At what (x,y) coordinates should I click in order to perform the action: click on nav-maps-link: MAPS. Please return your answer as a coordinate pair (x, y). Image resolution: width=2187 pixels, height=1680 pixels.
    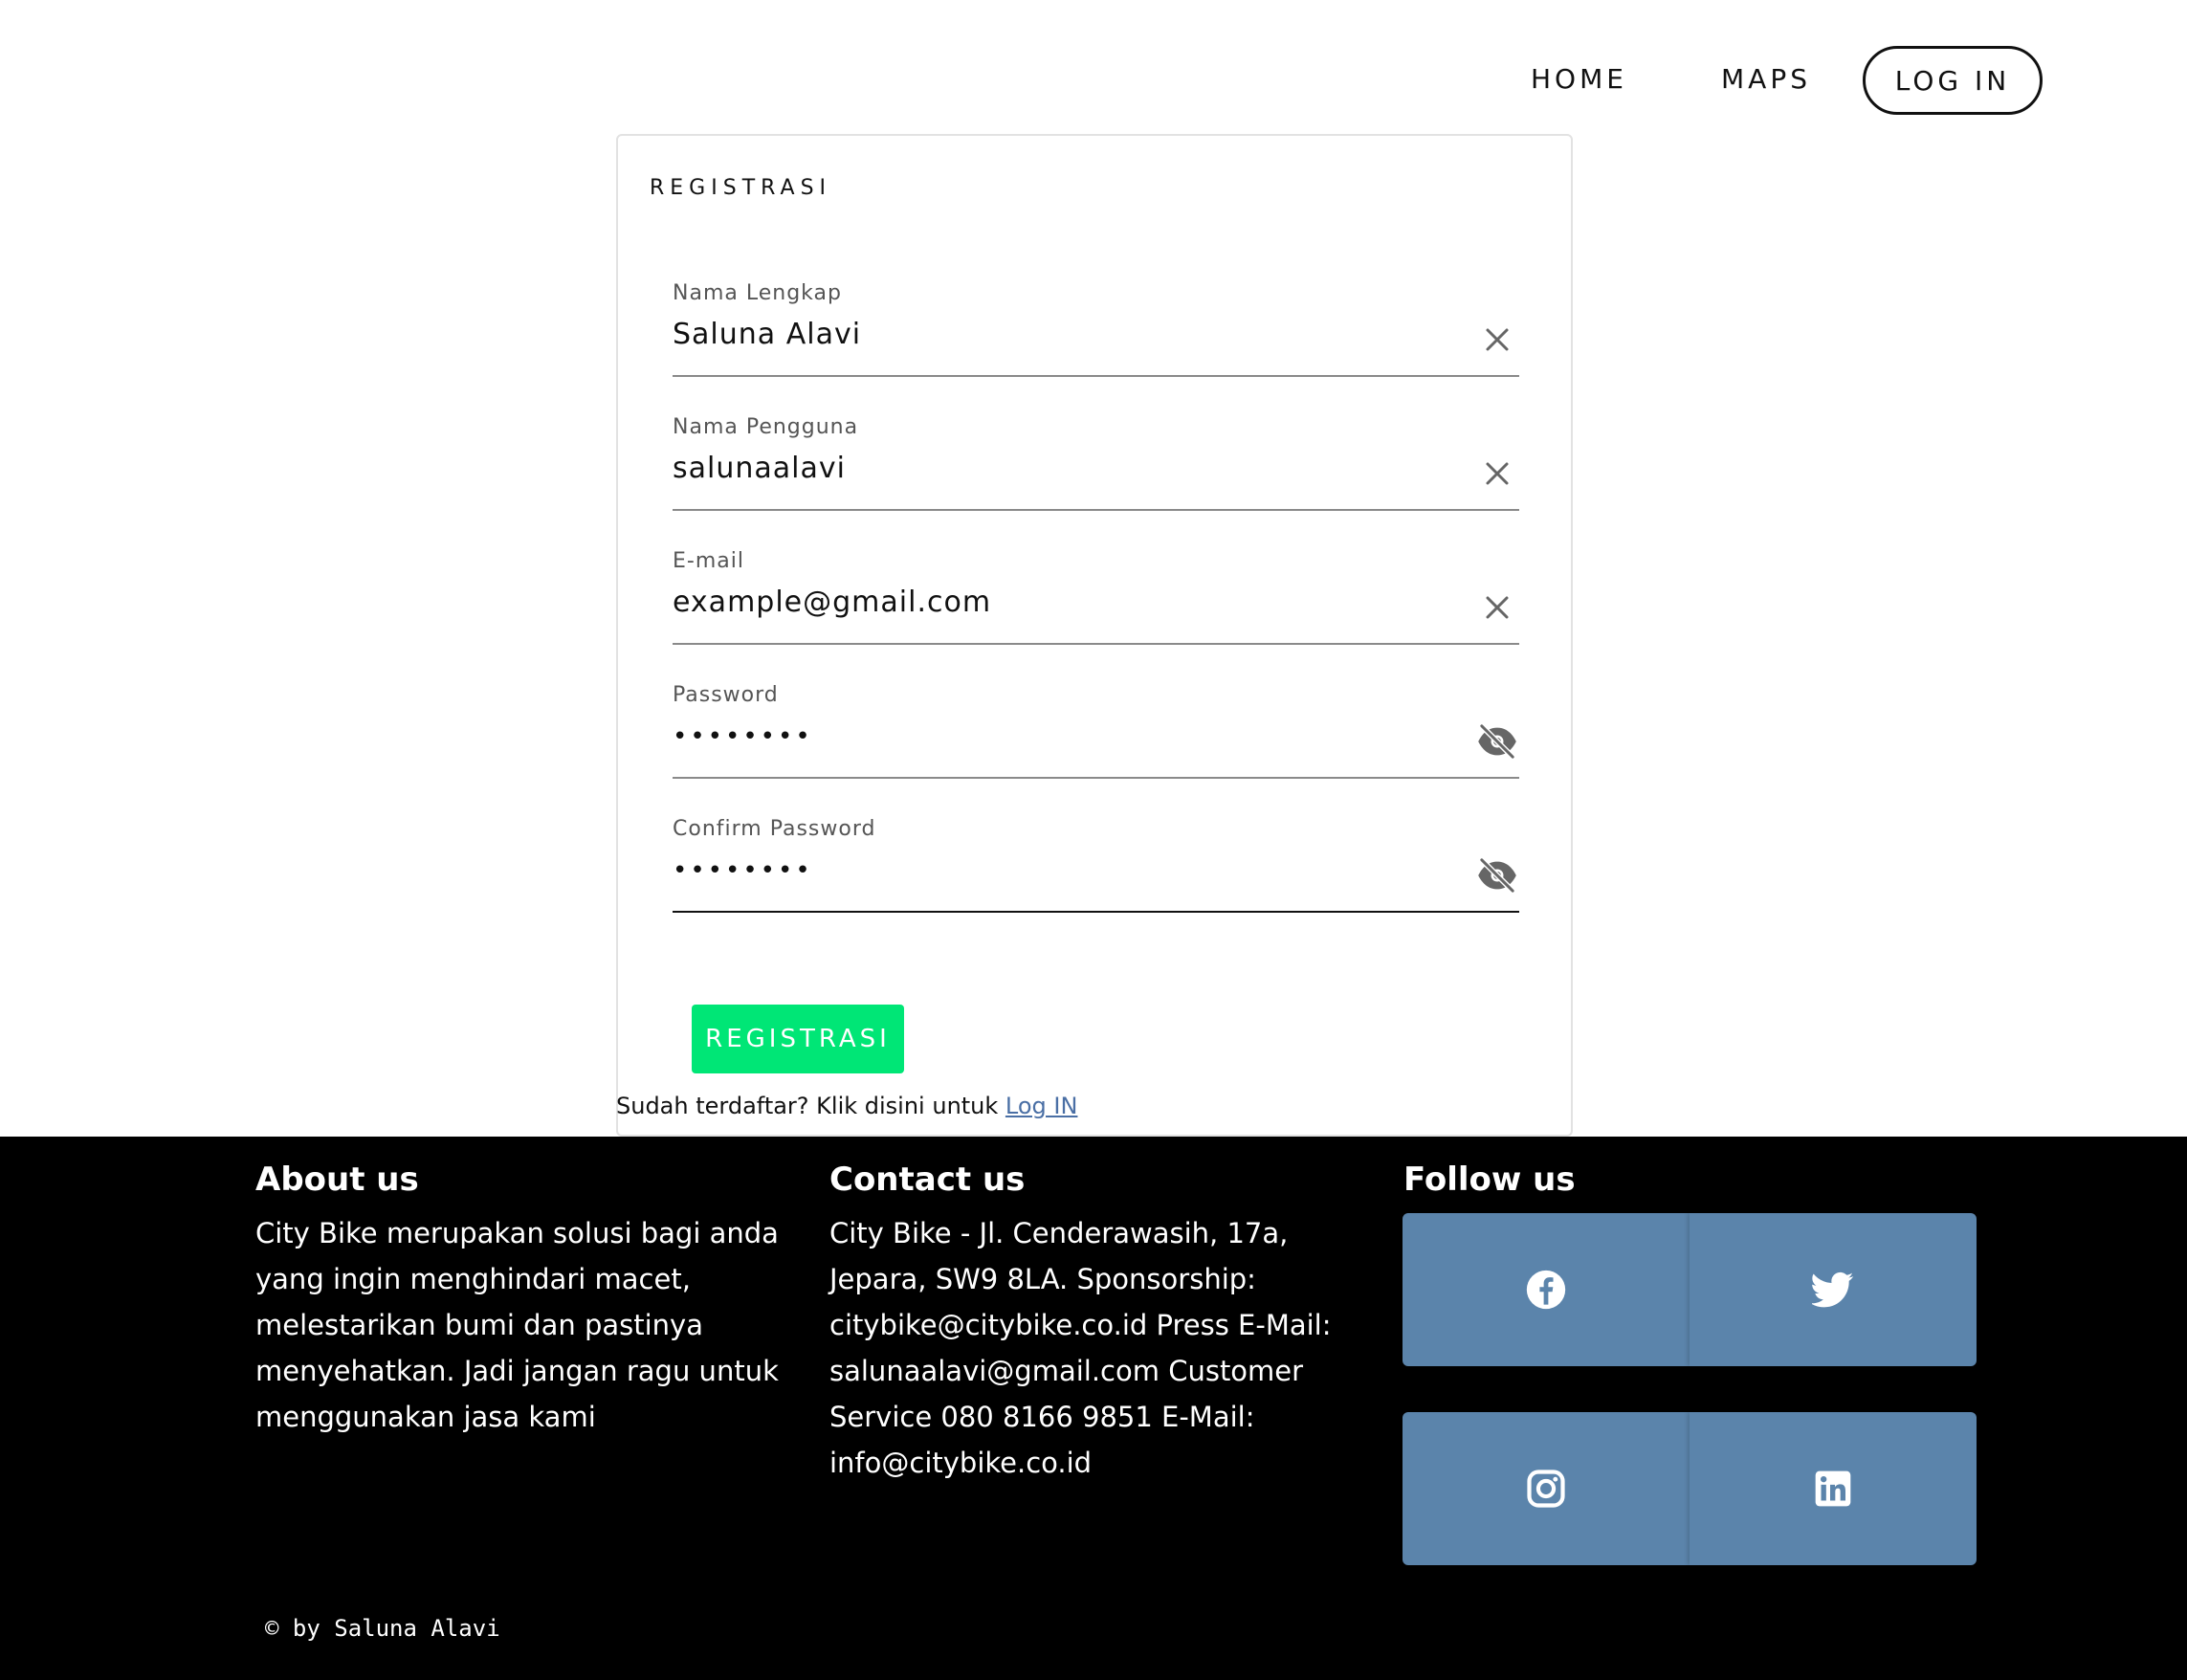
    Looking at the image, I should click on (1766, 79).